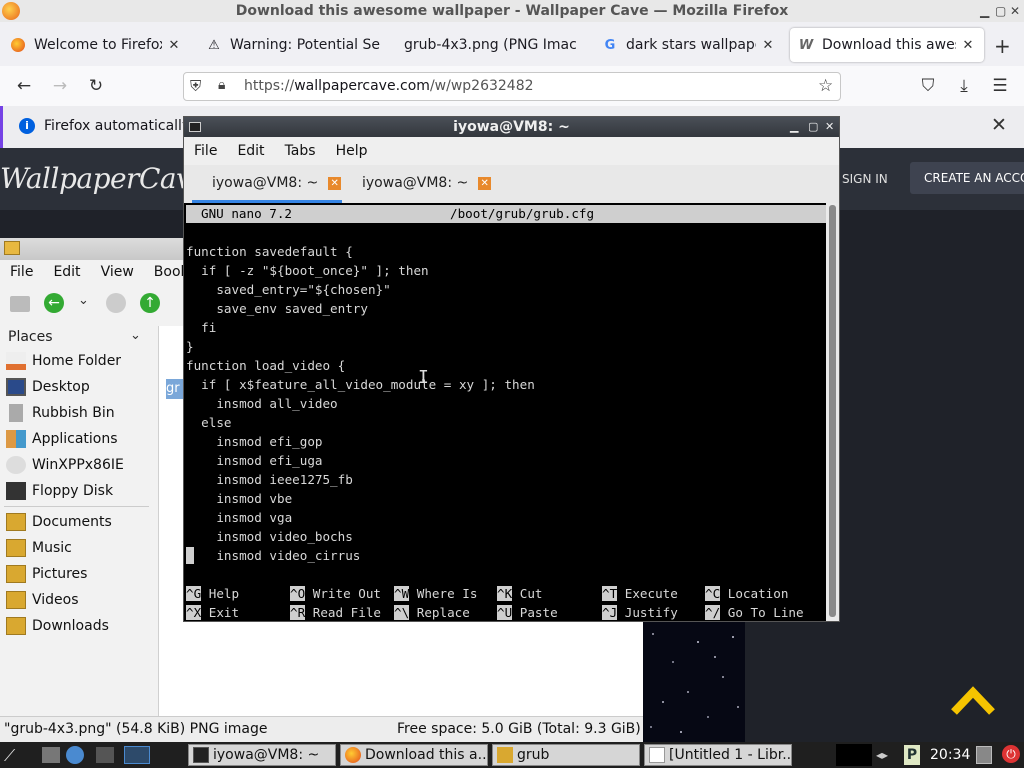 This screenshot has width=1024, height=768. I want to click on scrollbar-thumb, so click(832, 411).